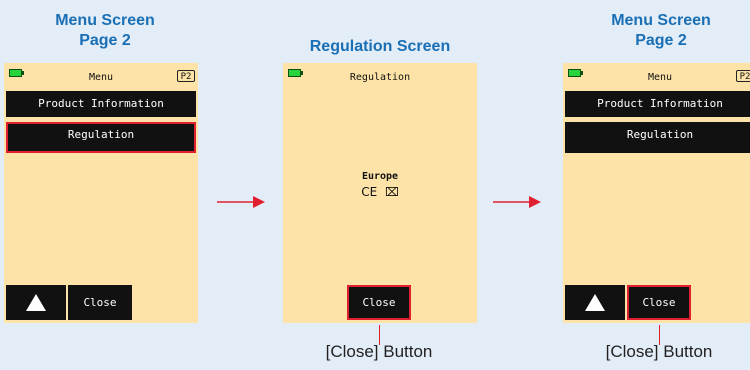  What do you see at coordinates (105, 31) in the screenshot?
I see `caption-menu-screen-left: Menu Screen Page 2` at bounding box center [105, 31].